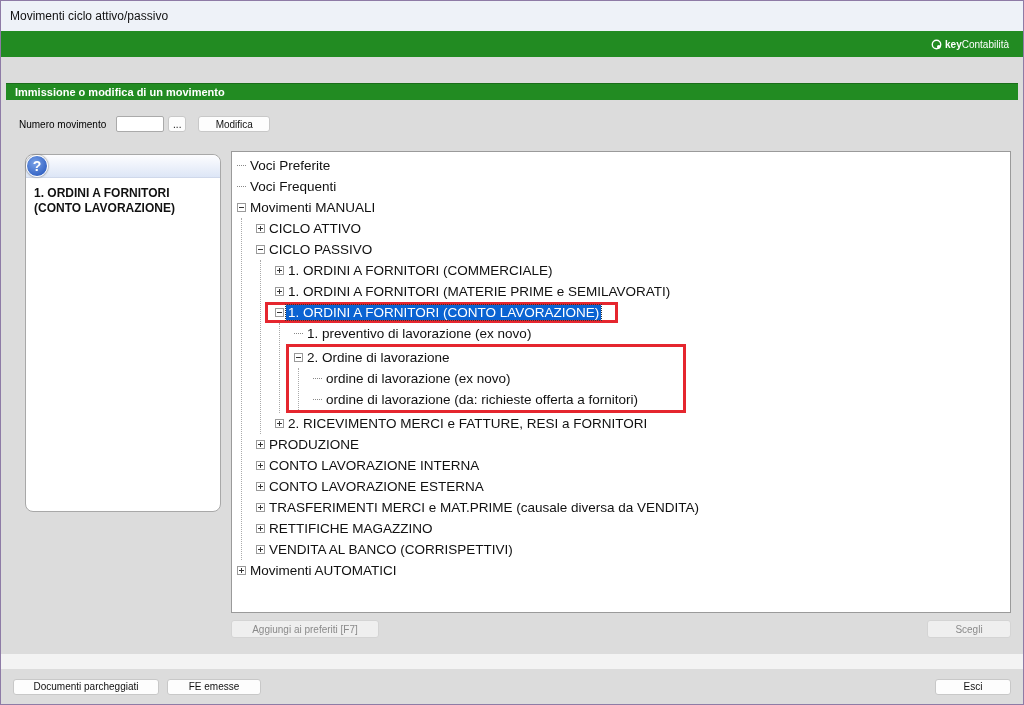  Describe the element at coordinates (314, 444) in the screenshot. I see `tree-item: PRODUZIONE` at that location.